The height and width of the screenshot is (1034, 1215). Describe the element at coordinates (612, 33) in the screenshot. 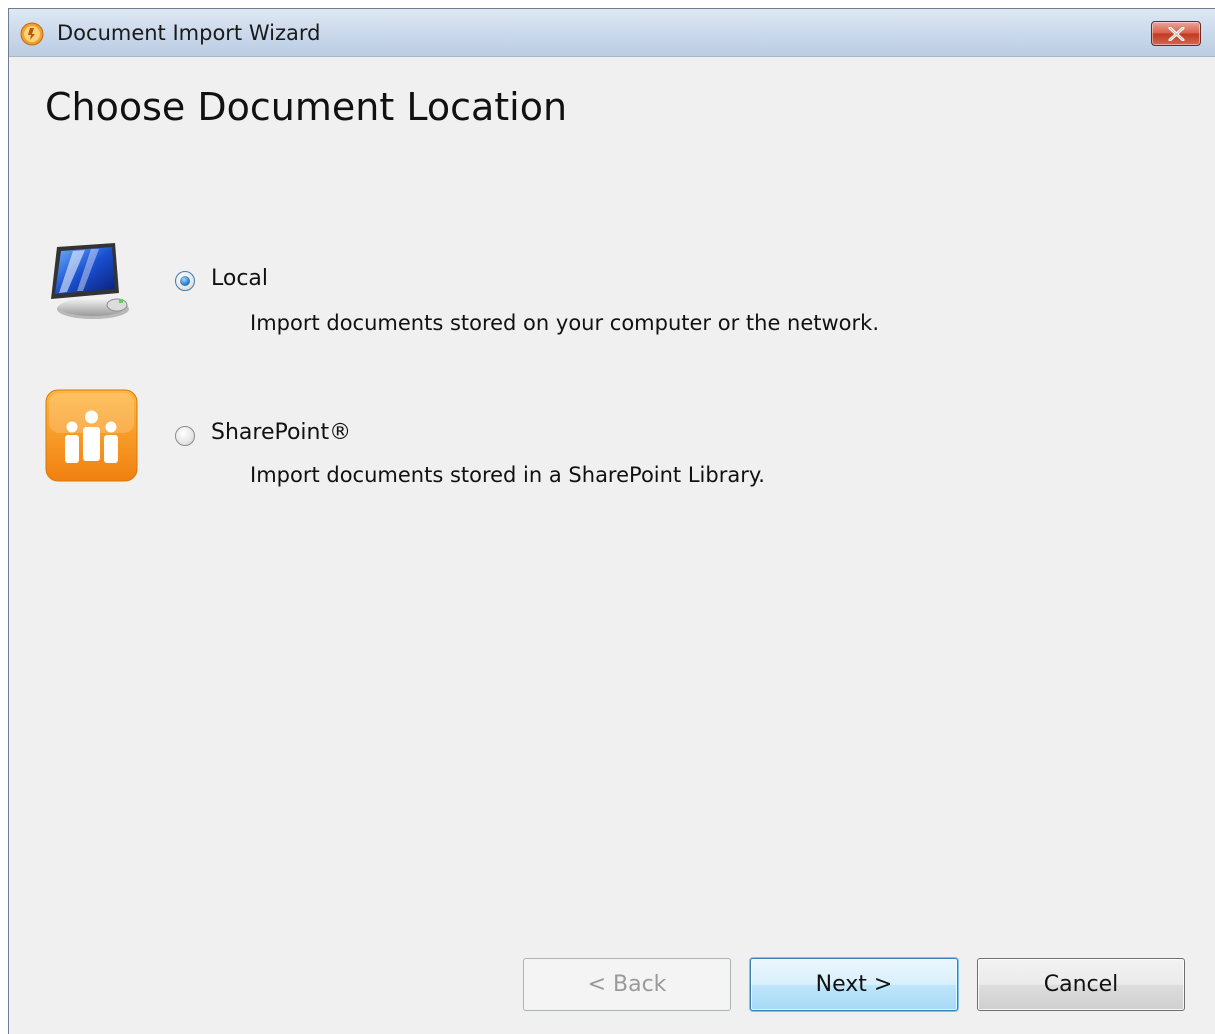

I see `title-bar: Document Import Wizard` at that location.